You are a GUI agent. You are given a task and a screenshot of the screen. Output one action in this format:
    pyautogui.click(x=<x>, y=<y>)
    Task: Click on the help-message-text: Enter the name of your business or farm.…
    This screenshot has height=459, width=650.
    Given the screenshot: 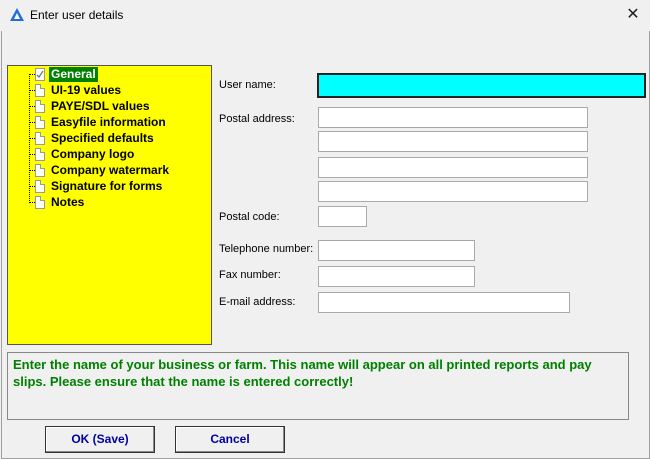 What is the action you would take?
    pyautogui.click(x=302, y=373)
    